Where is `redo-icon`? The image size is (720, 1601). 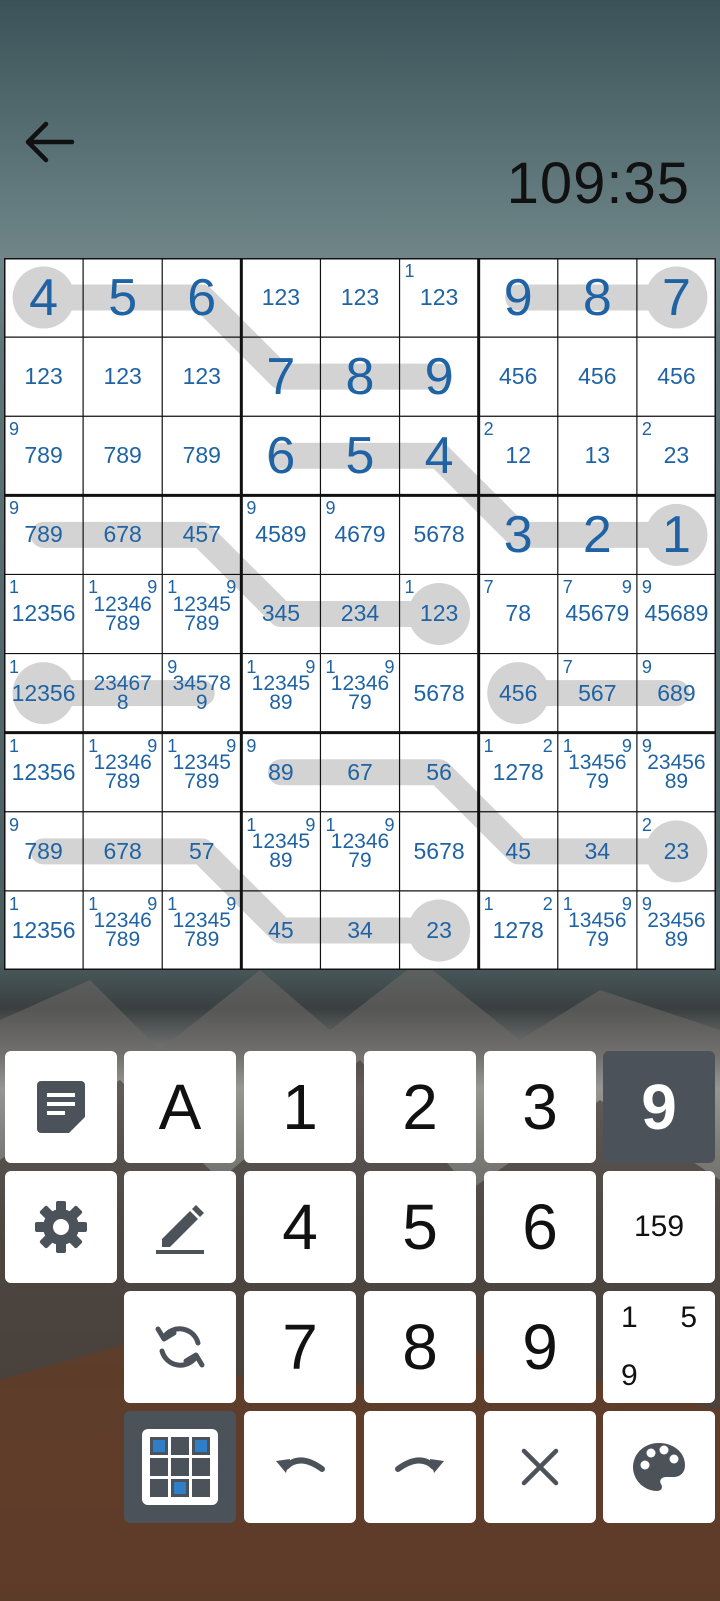
redo-icon is located at coordinates (419, 1465).